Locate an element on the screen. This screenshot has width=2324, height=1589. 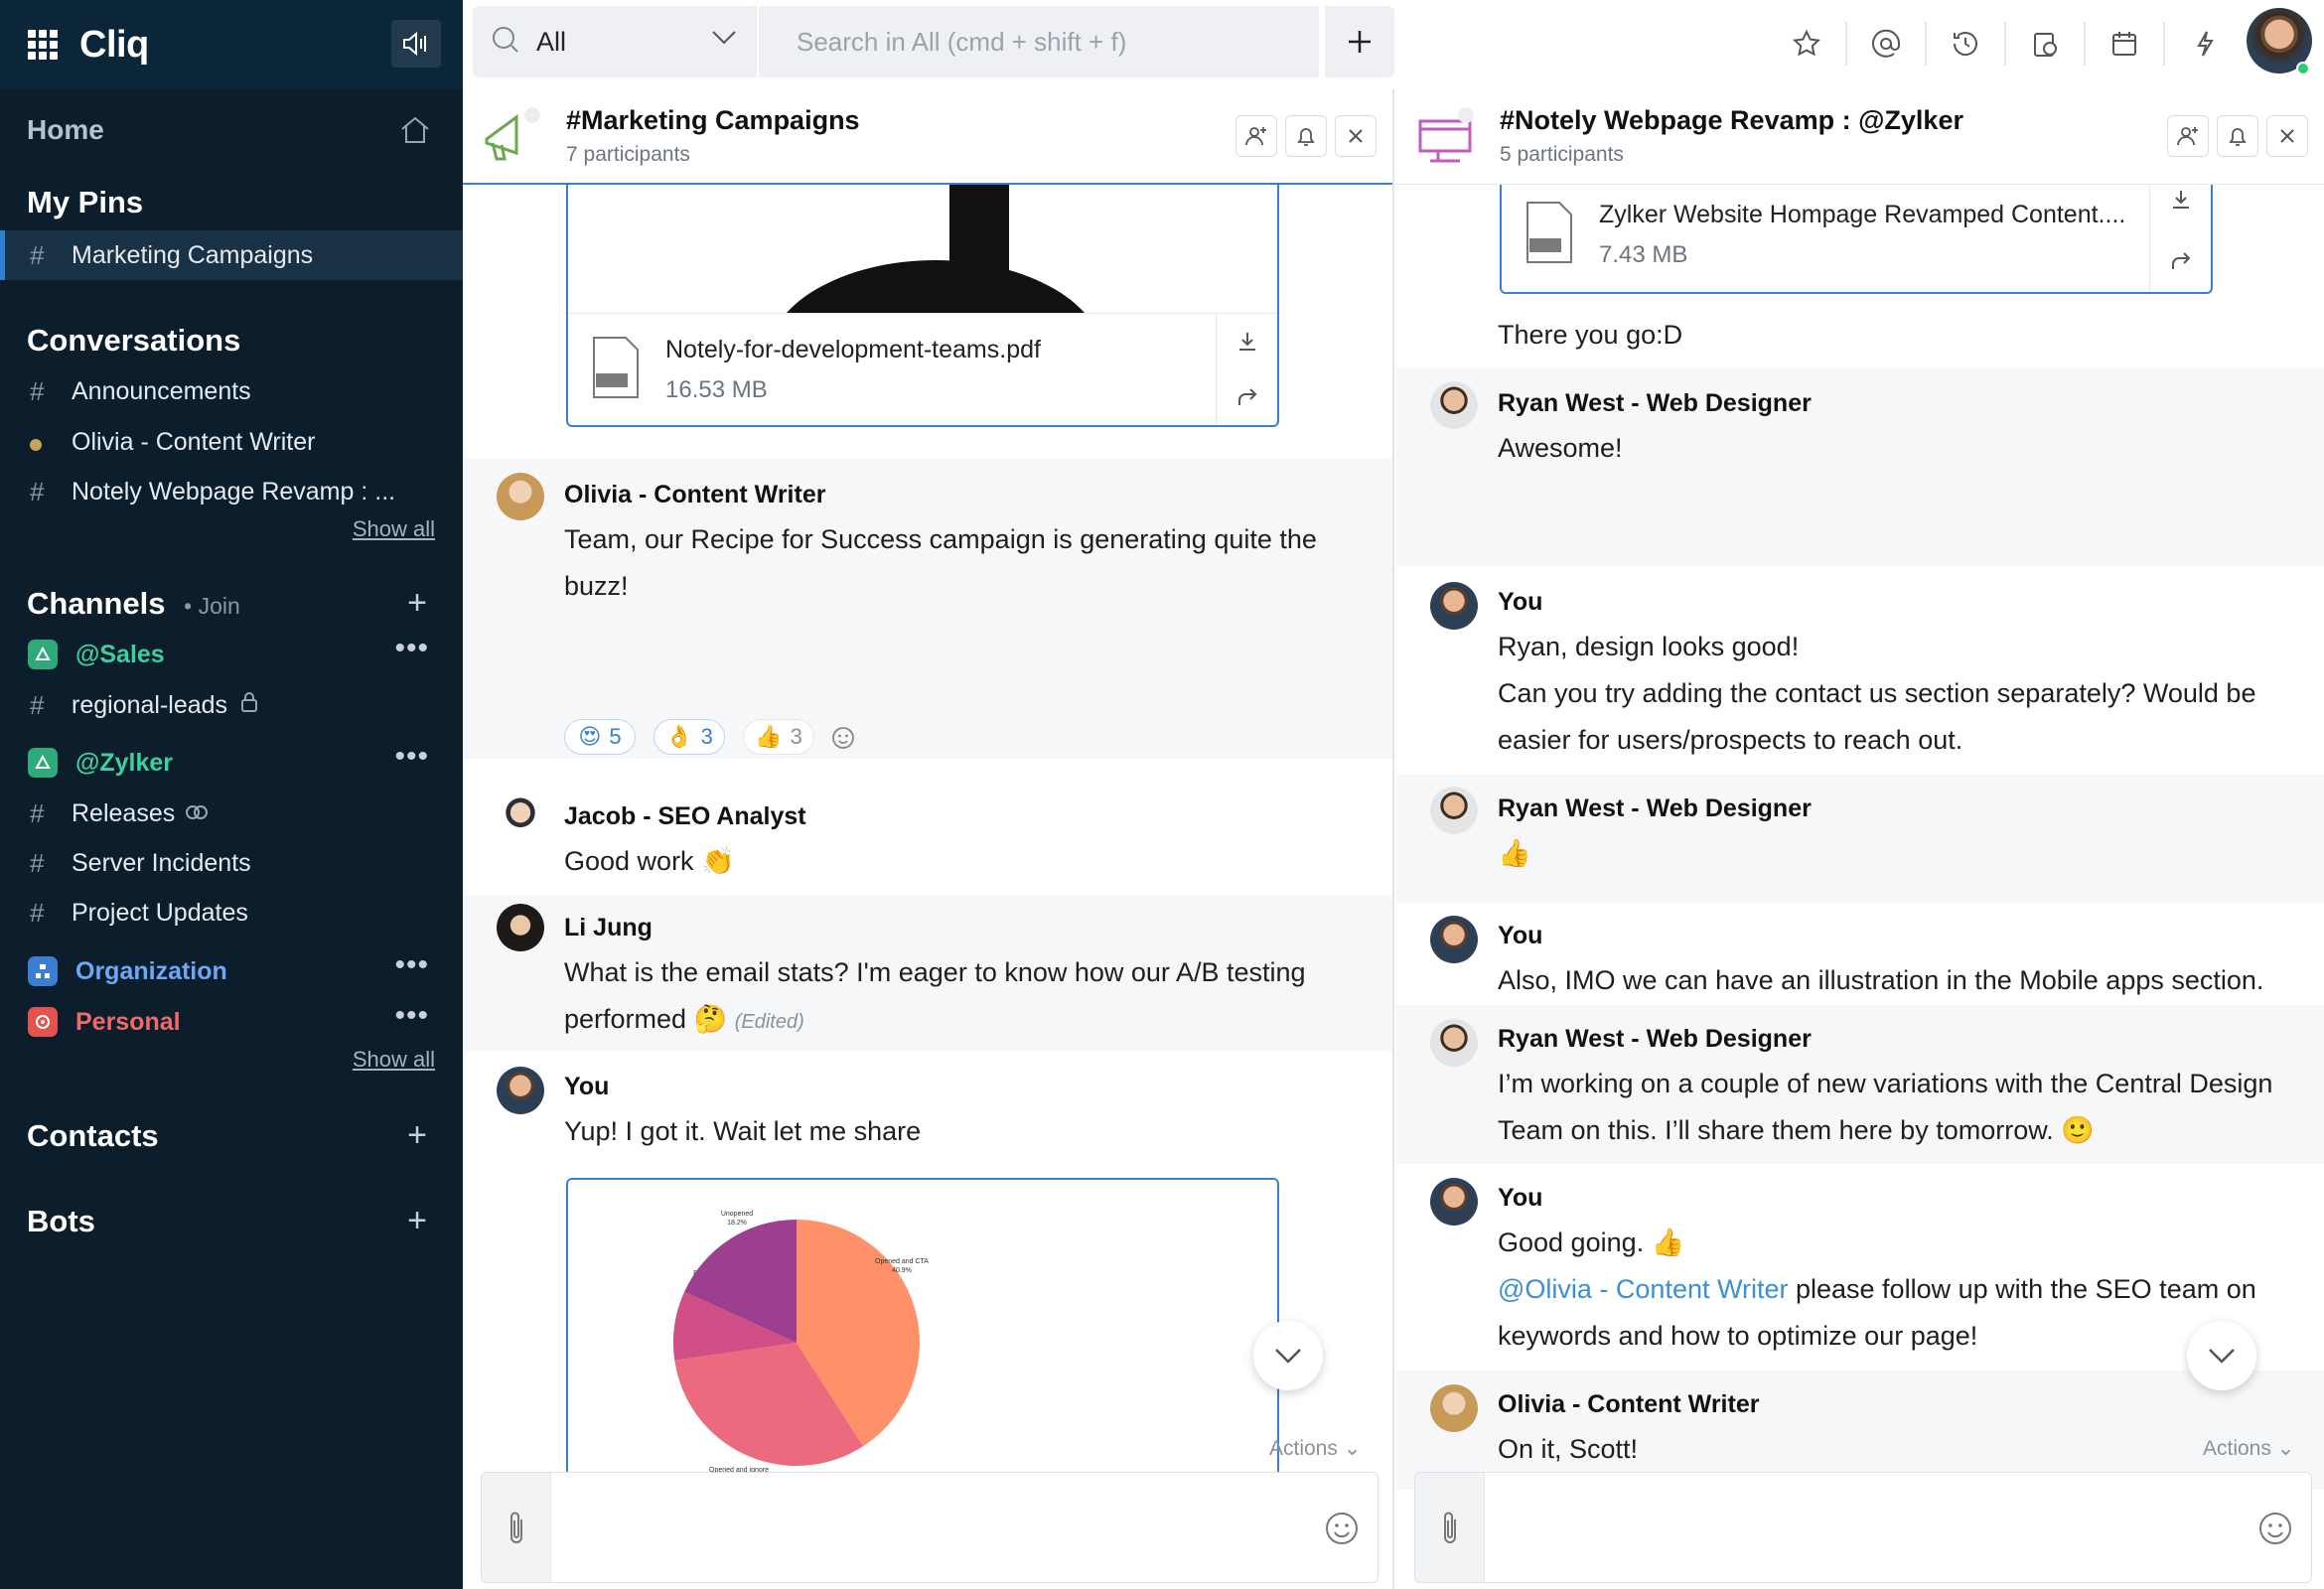
sidebar-item-label: Olivia - Content Writer is located at coordinates (194, 441).